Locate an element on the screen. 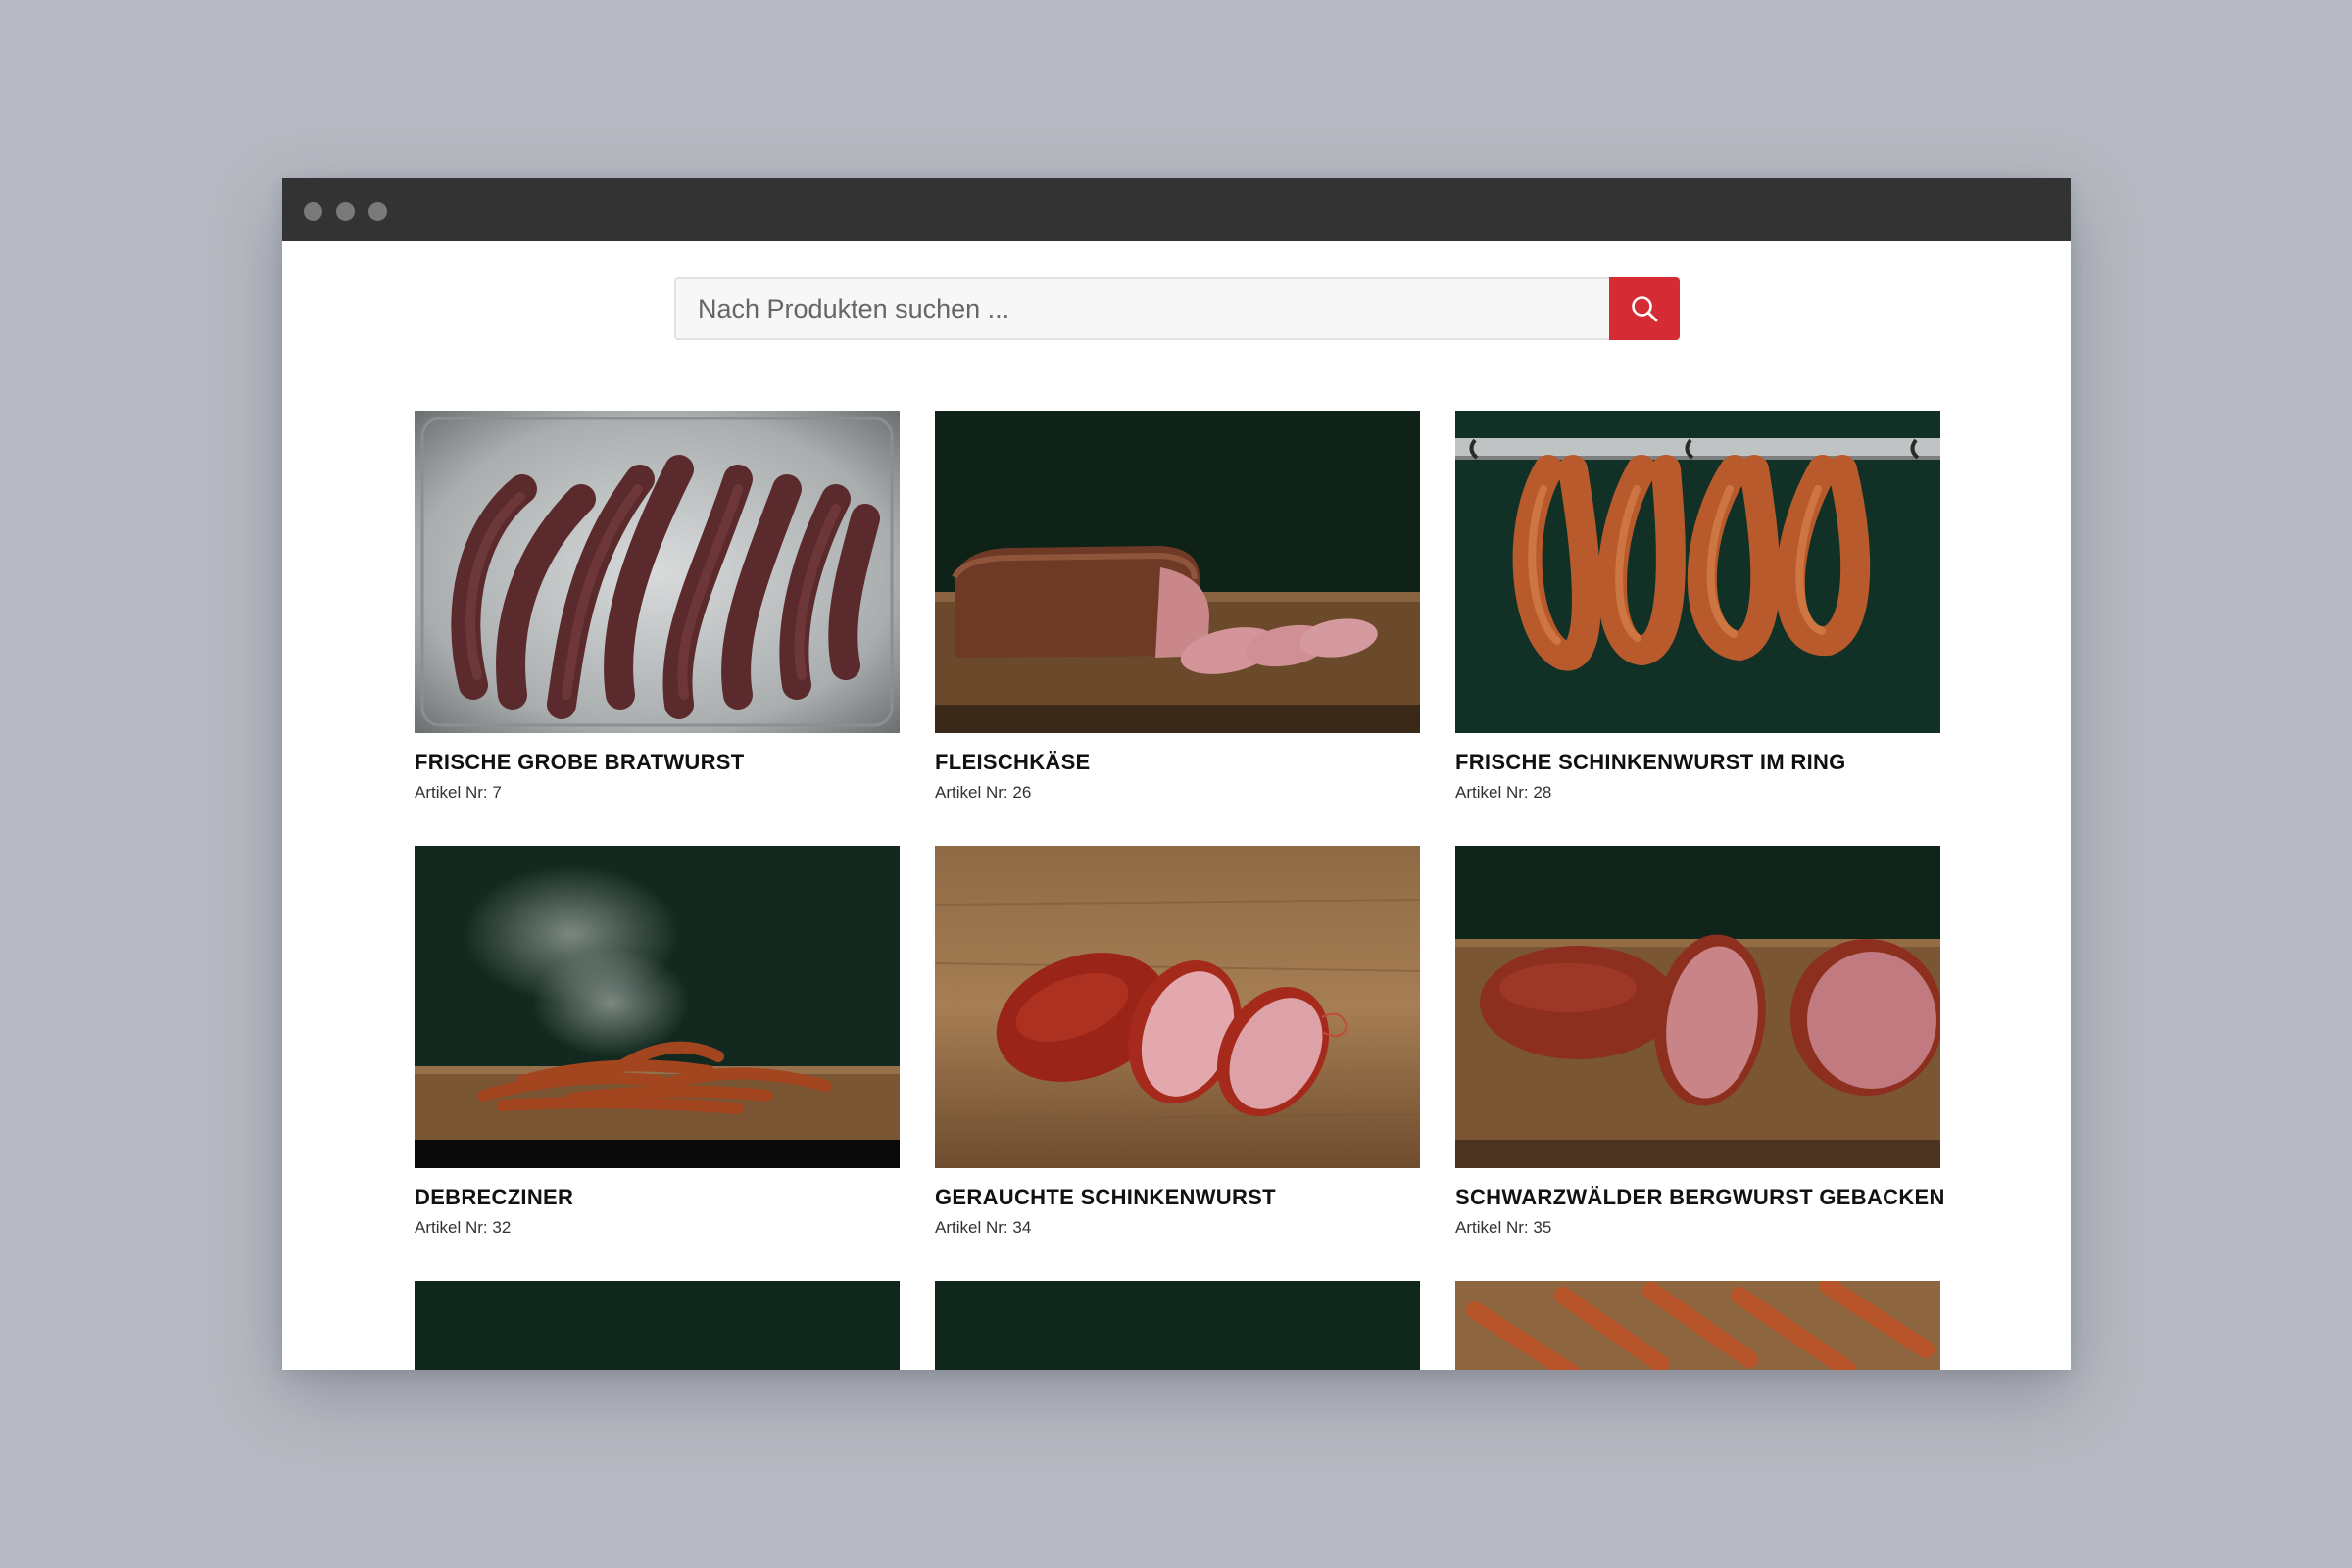 Image resolution: width=2352 pixels, height=1568 pixels. search-input is located at coordinates (1141, 308).